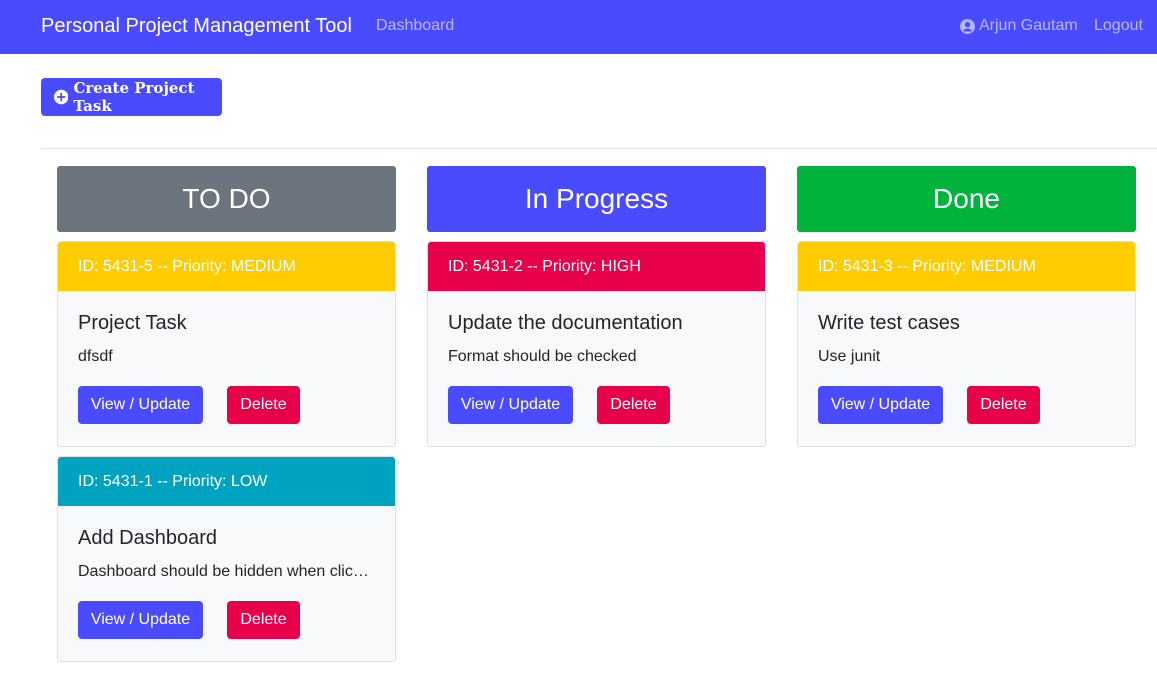 This screenshot has width=1157, height=694. Describe the element at coordinates (966, 199) in the screenshot. I see `column-header-done: Done` at that location.